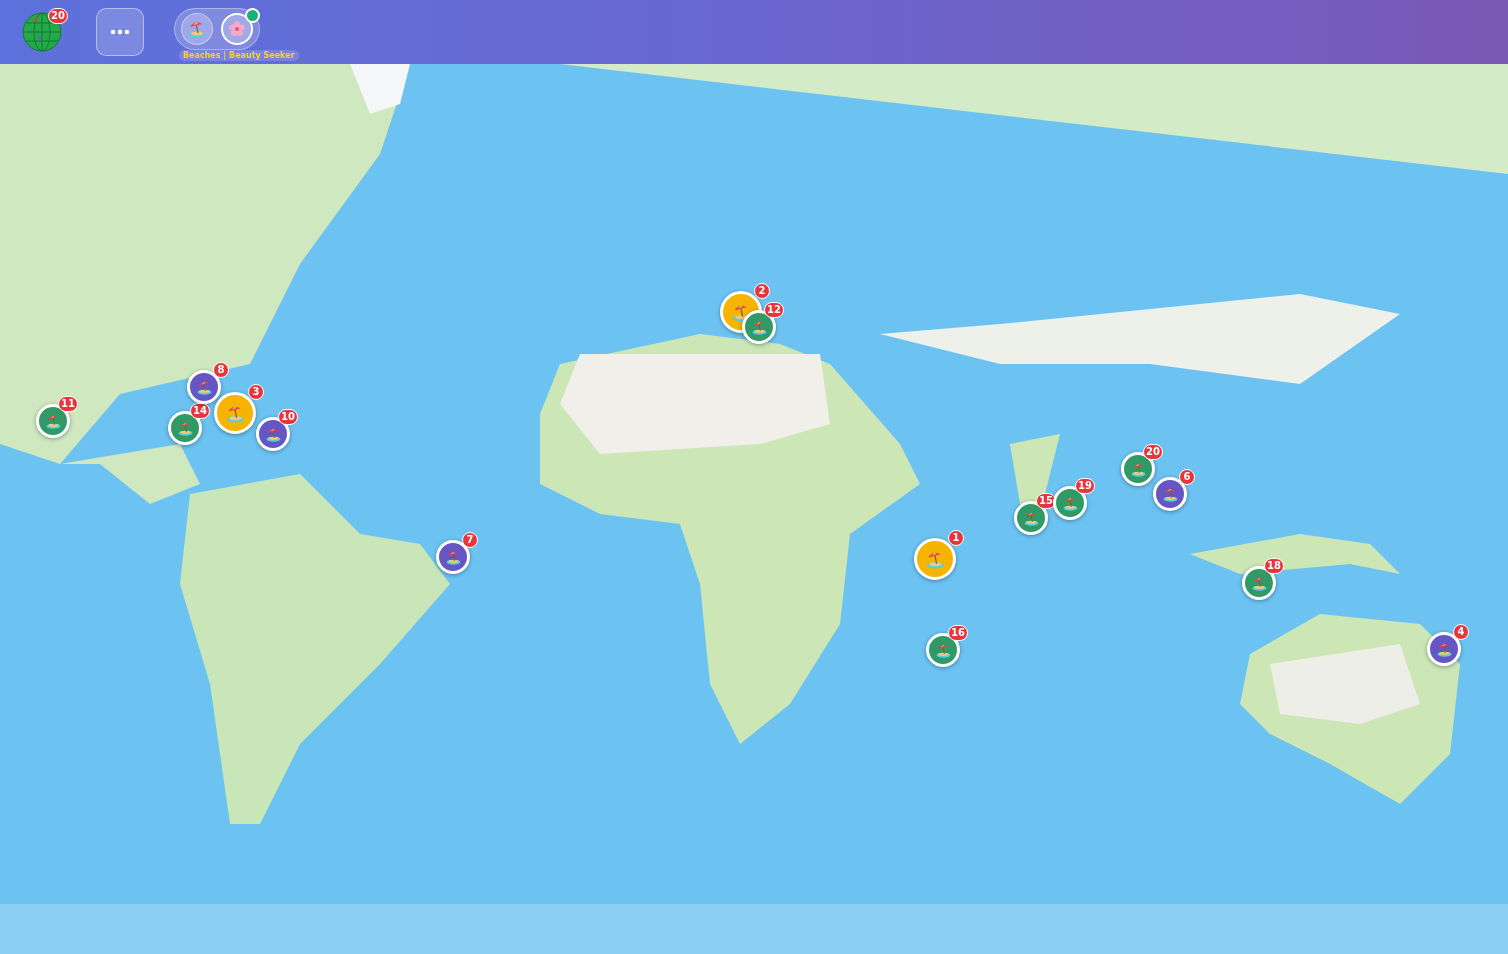  I want to click on flower-icon, so click(237, 29).